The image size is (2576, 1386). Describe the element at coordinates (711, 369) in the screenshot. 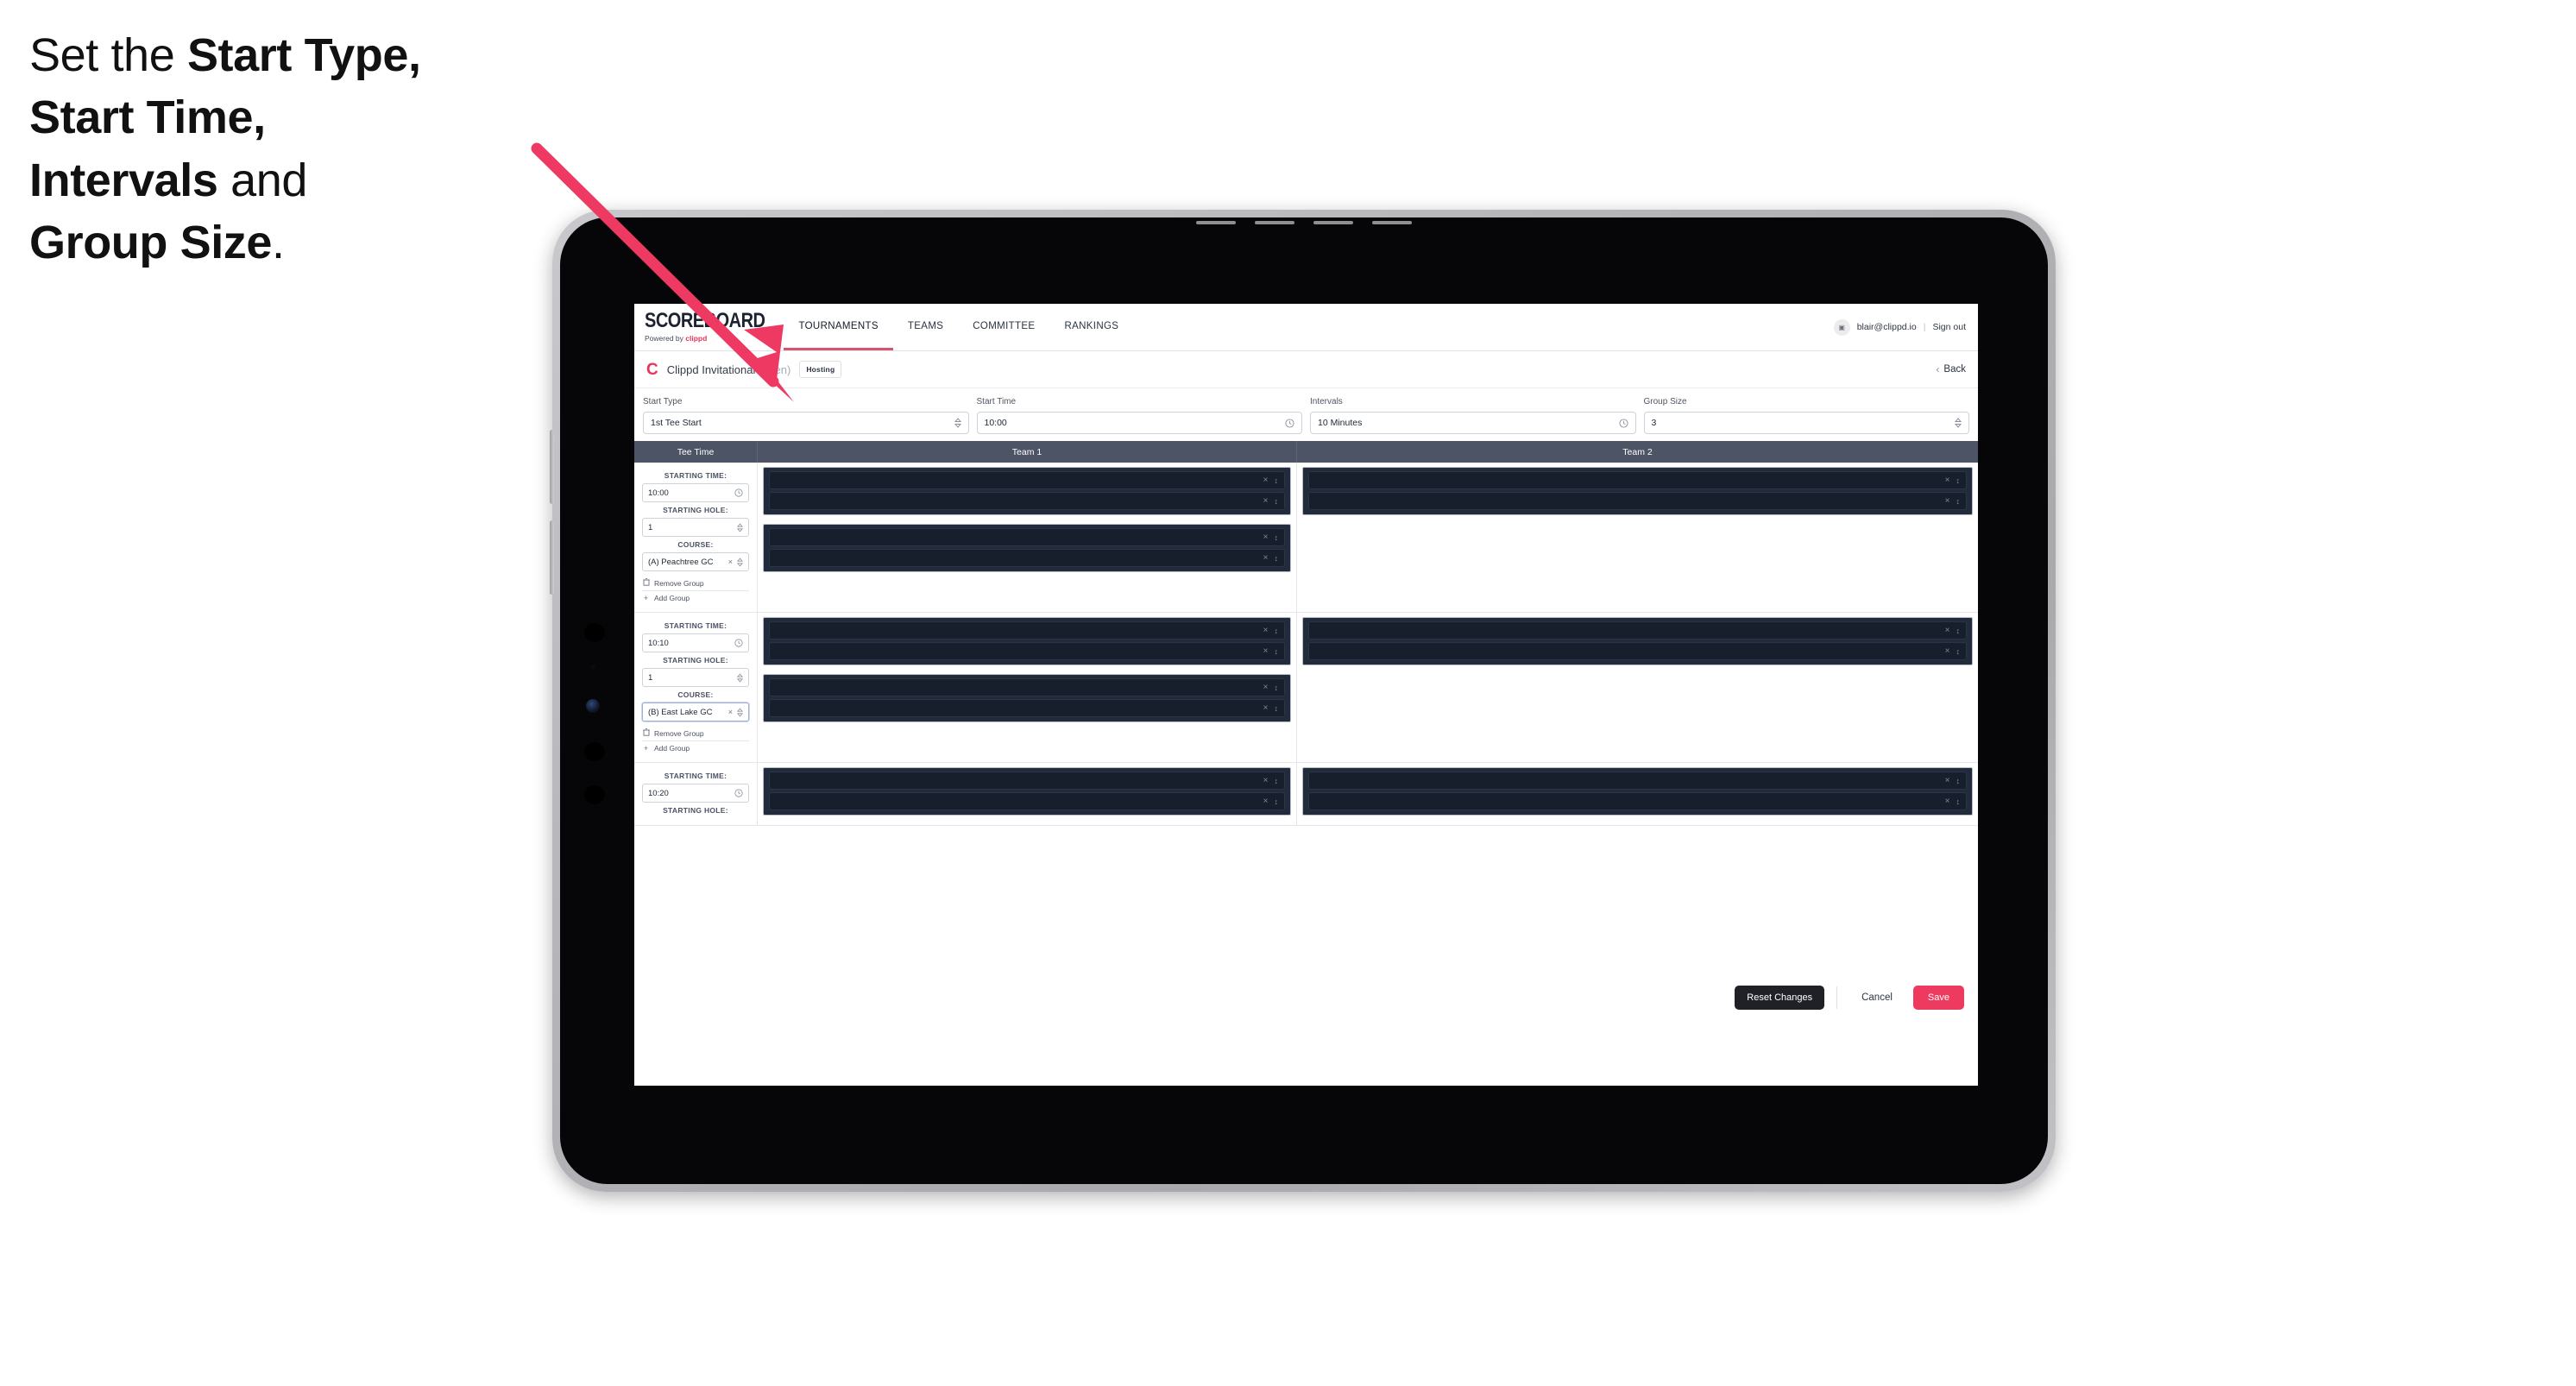

I see `tournament-title: Clippd Invitational` at that location.